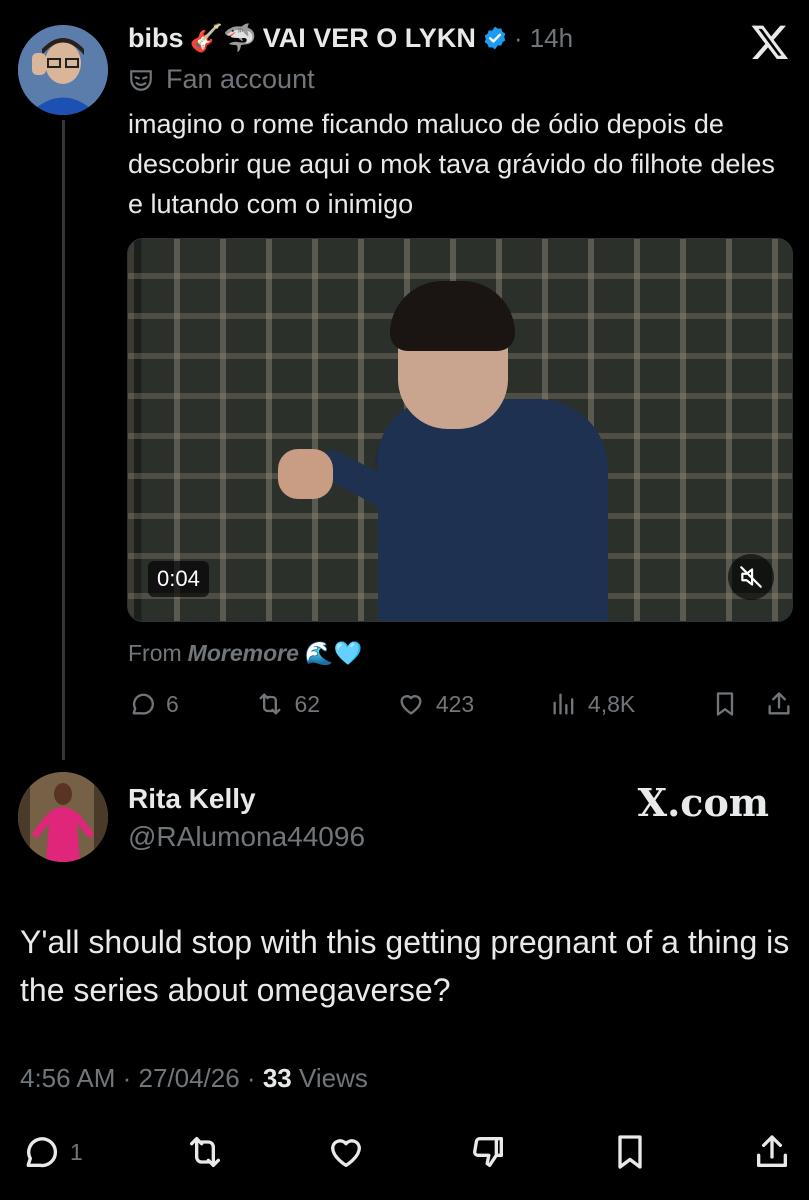  What do you see at coordinates (563, 704) in the screenshot?
I see `views-icon` at bounding box center [563, 704].